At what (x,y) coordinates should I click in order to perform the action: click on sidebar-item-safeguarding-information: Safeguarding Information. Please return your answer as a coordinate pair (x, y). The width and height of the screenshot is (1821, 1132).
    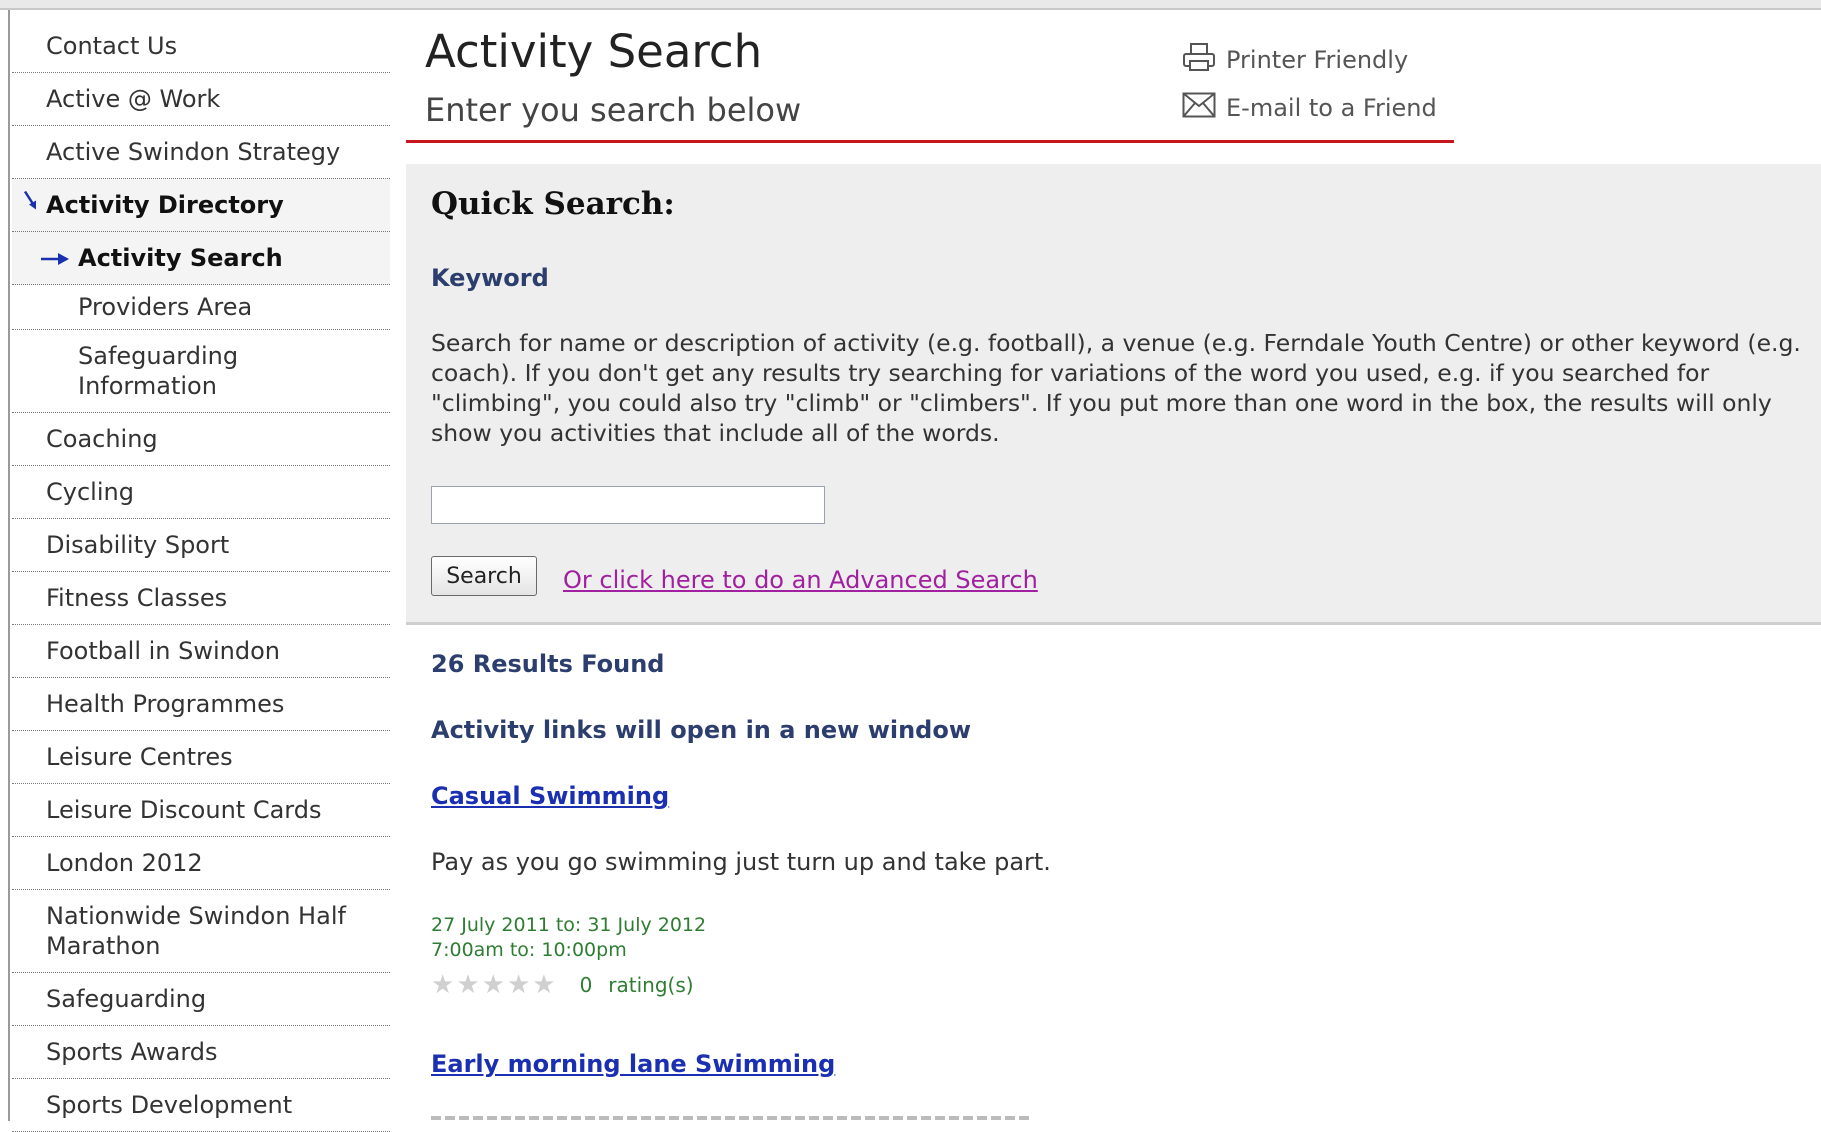
    Looking at the image, I should click on (201, 371).